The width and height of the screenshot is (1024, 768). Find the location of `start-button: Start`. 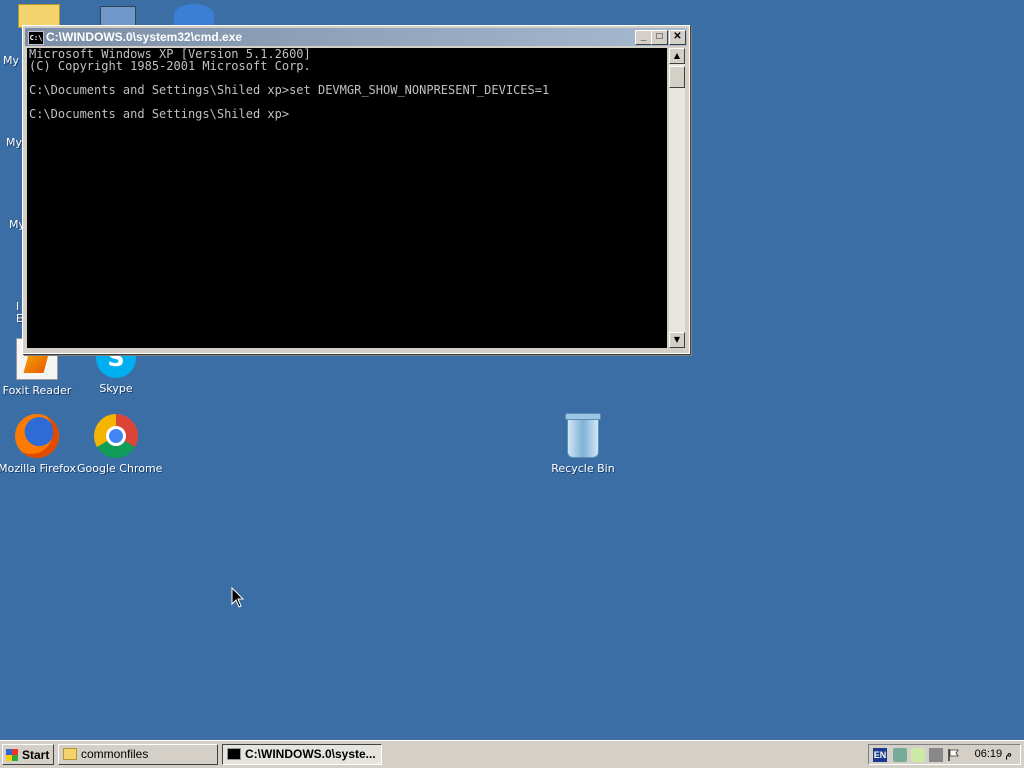

start-button: Start is located at coordinates (28, 754).